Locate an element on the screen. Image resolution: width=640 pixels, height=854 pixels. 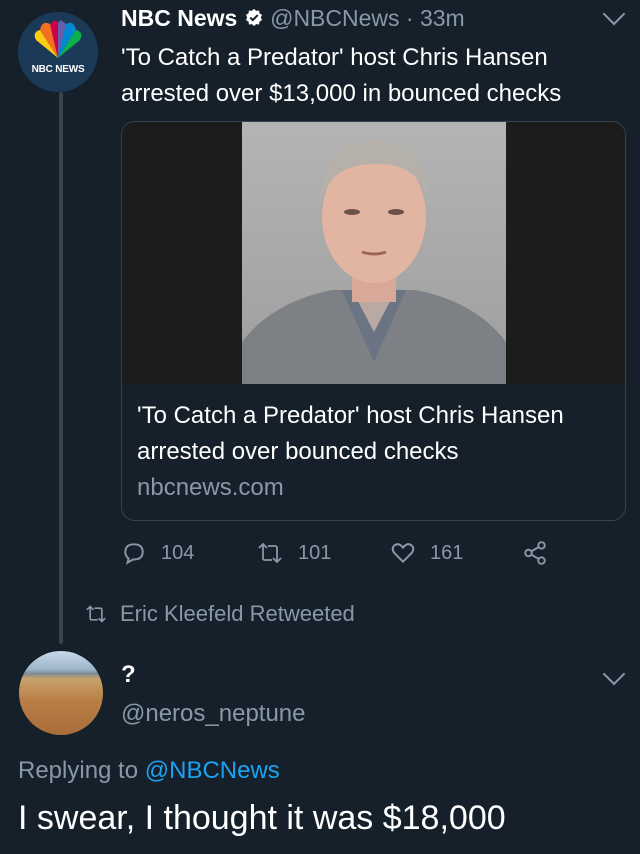
mugshot-photo is located at coordinates (374, 253).